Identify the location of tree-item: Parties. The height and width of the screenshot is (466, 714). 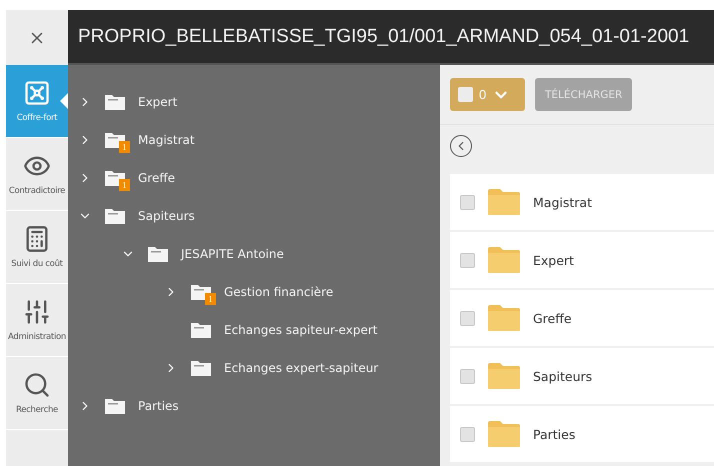
(158, 406).